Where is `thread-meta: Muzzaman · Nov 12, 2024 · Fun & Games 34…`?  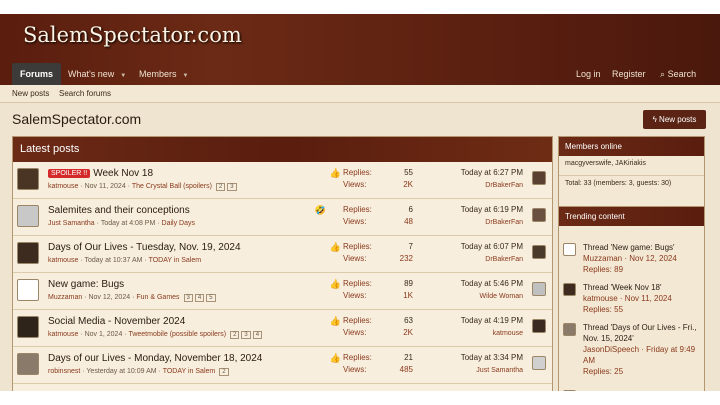
thread-meta: Muzzaman · Nov 12, 2024 · Fun & Games 34… is located at coordinates (132, 298).